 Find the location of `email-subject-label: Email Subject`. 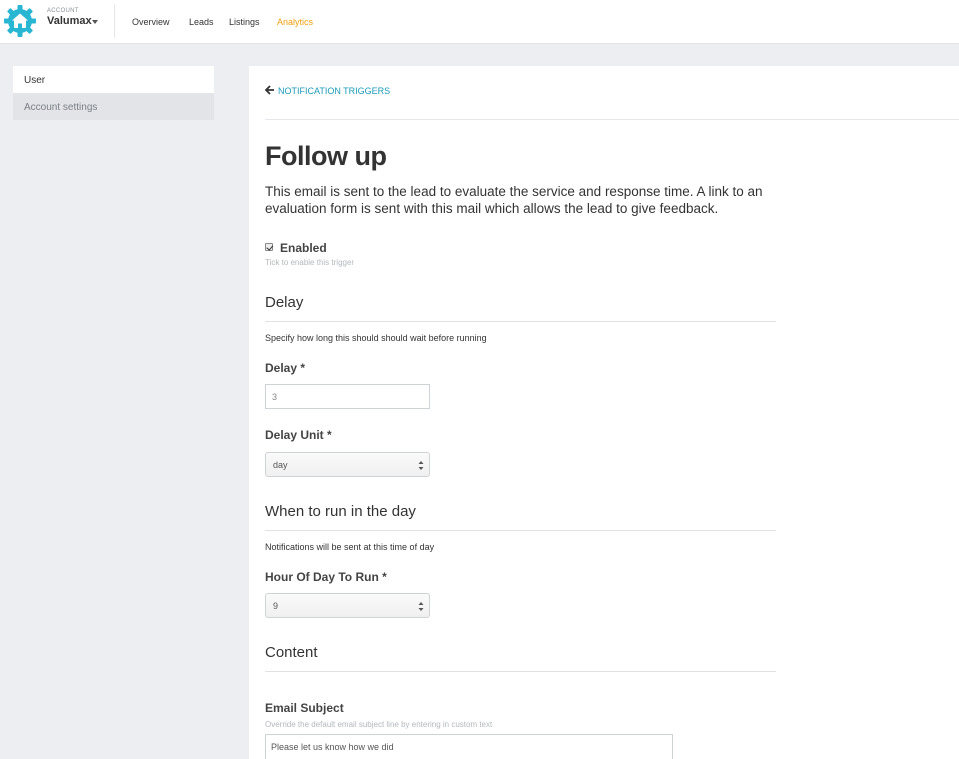

email-subject-label: Email Subject is located at coordinates (304, 708).